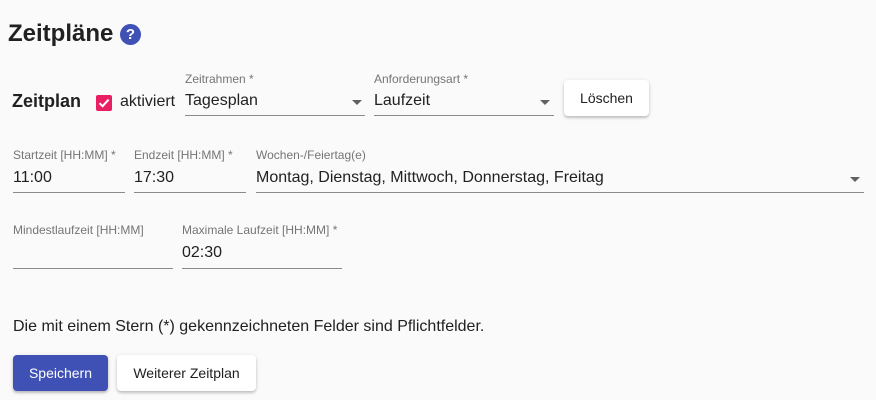 The height and width of the screenshot is (400, 876). What do you see at coordinates (464, 103) in the screenshot?
I see `request-type-select: Laufzeit` at bounding box center [464, 103].